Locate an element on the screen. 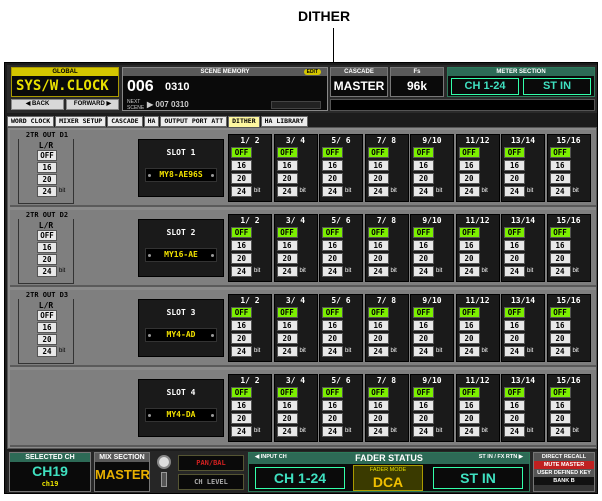 The width and height of the screenshot is (602, 501). forward-button: FORWARD ▶ is located at coordinates (92, 104).